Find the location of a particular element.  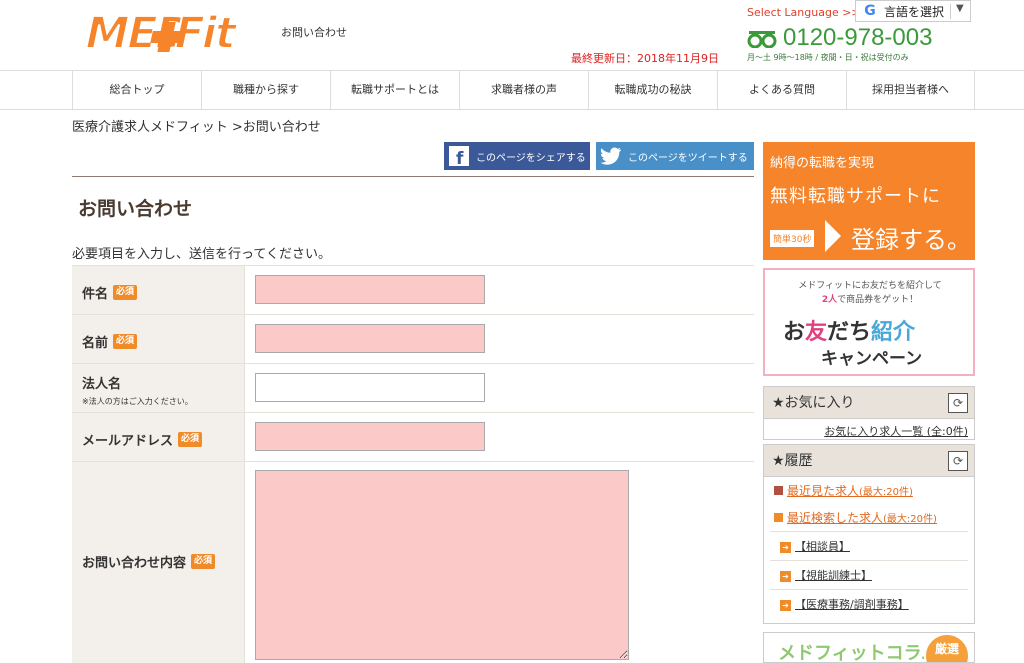

column-banner: メドフィットコラム 厳選 is located at coordinates (869, 647).